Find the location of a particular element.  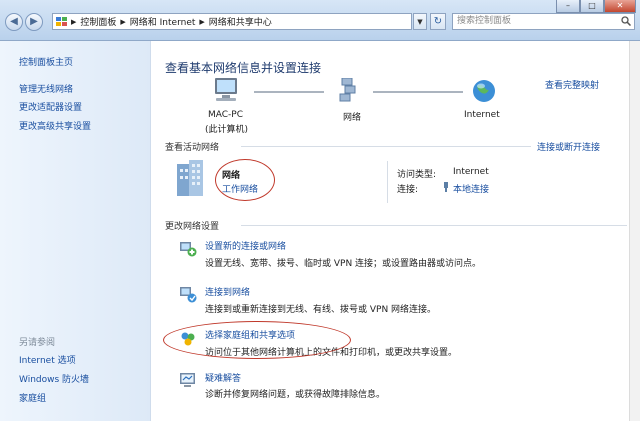

connect-network-icon is located at coordinates (188, 295).